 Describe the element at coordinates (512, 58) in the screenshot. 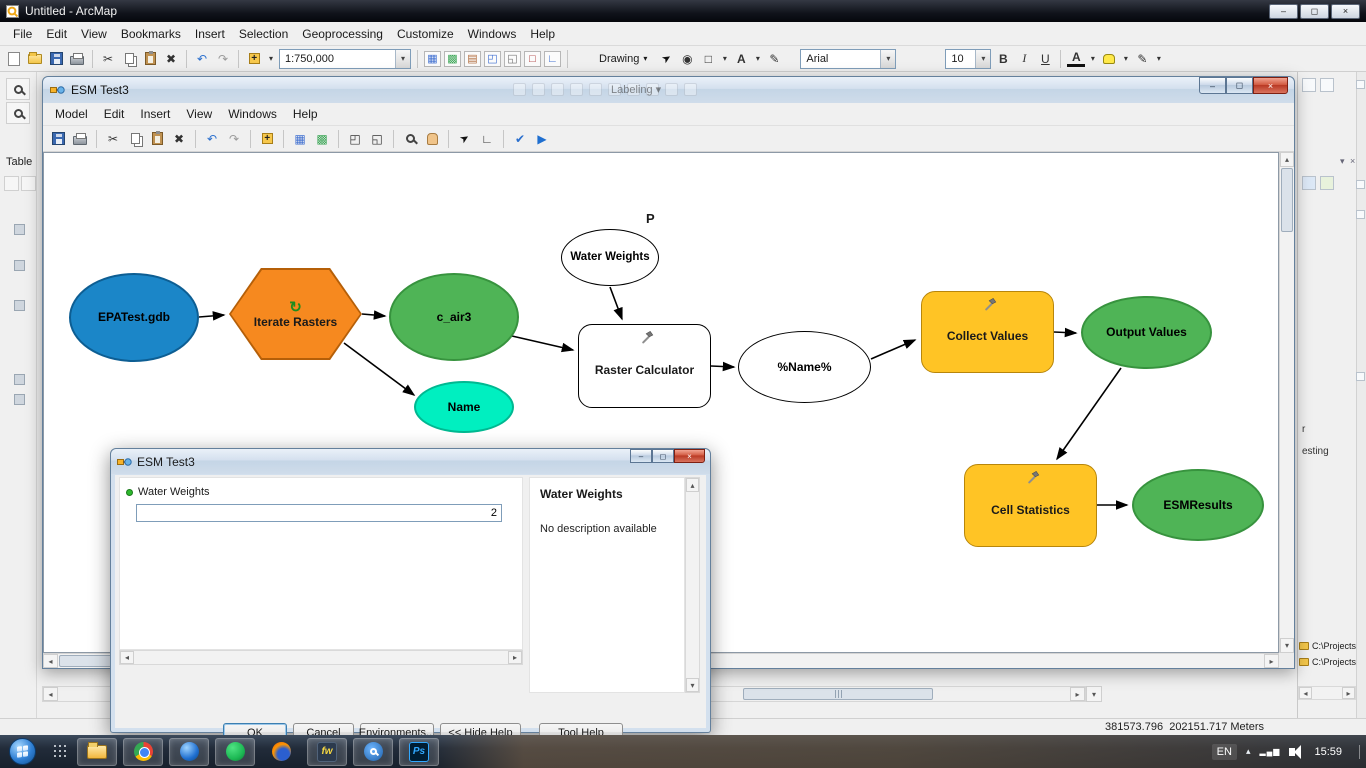

I see `arctoolbox-icon: ◱` at that location.